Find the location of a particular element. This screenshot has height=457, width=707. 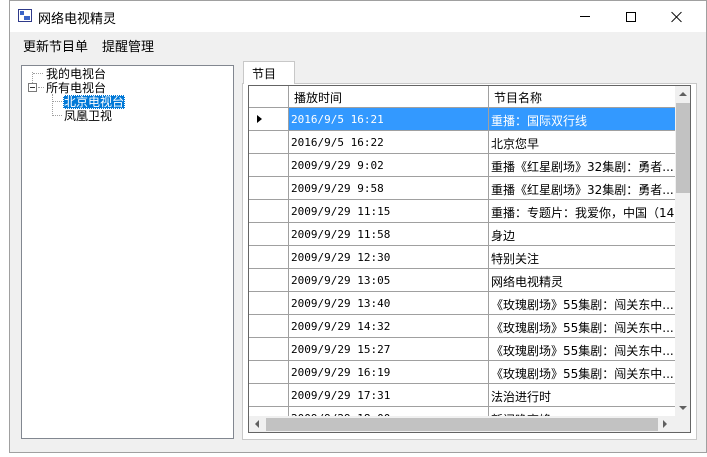

scroll-up-icon is located at coordinates (683, 94).